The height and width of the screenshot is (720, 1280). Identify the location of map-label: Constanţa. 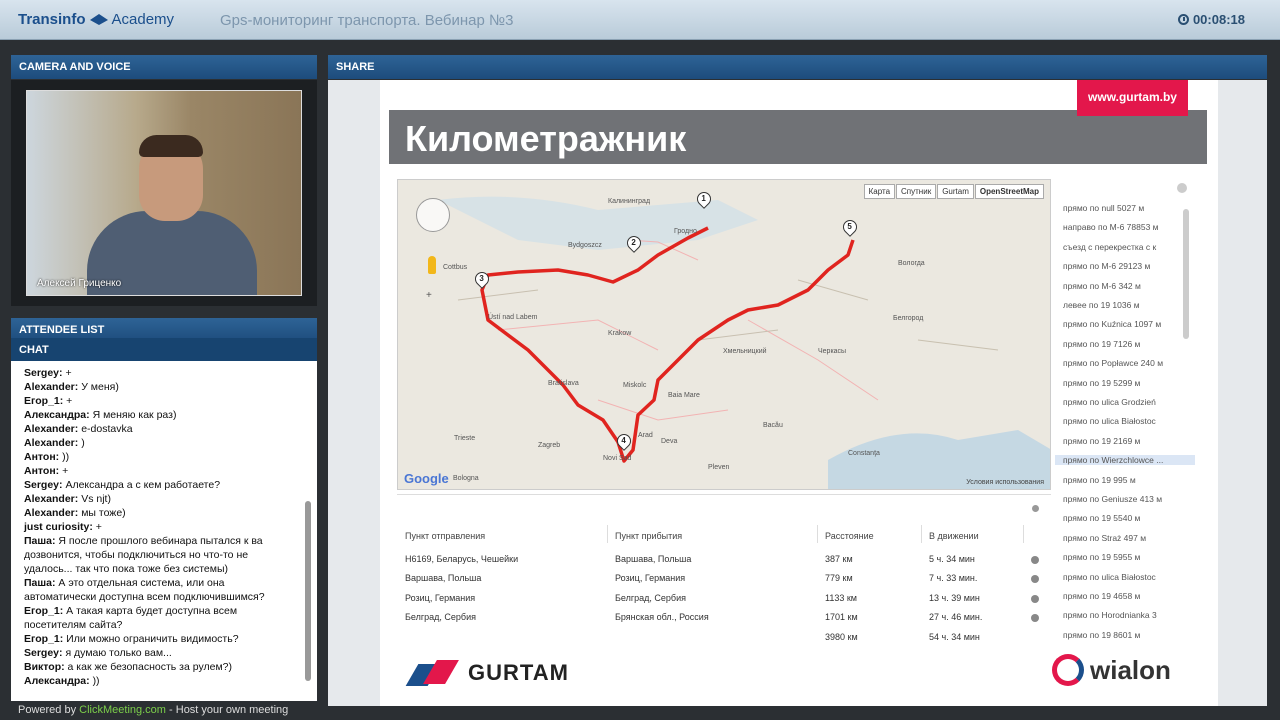
(864, 453).